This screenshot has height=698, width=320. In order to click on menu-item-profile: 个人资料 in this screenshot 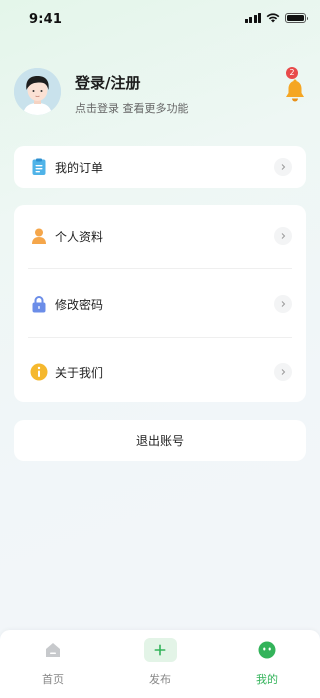, I will do `click(160, 236)`.